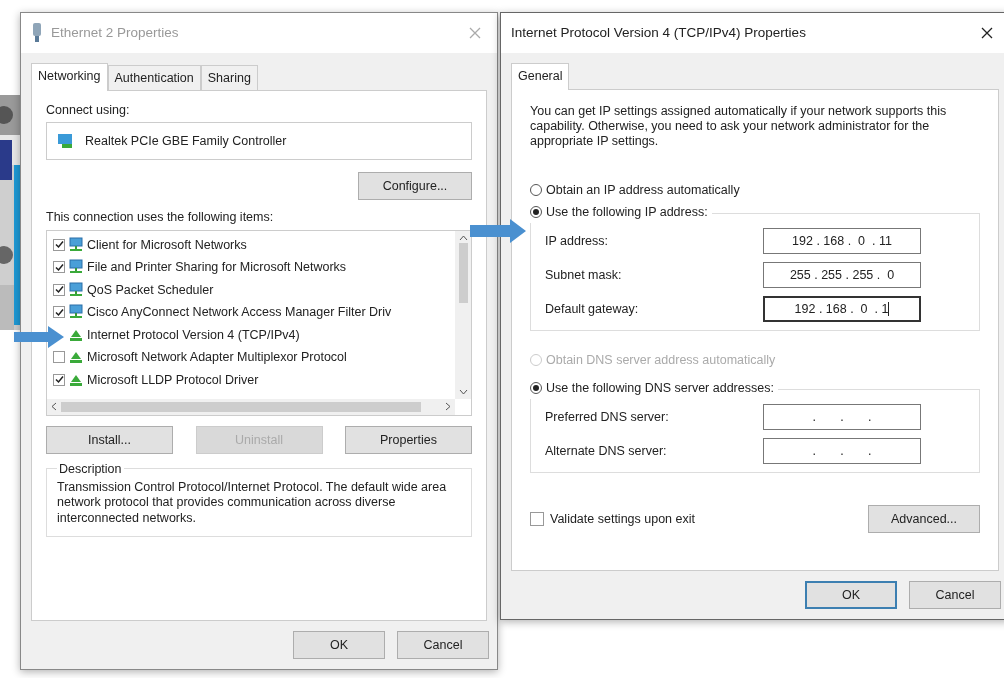 The image size is (1004, 678). What do you see at coordinates (607, 416) in the screenshot?
I see `field-label: Preferred DNS server:` at bounding box center [607, 416].